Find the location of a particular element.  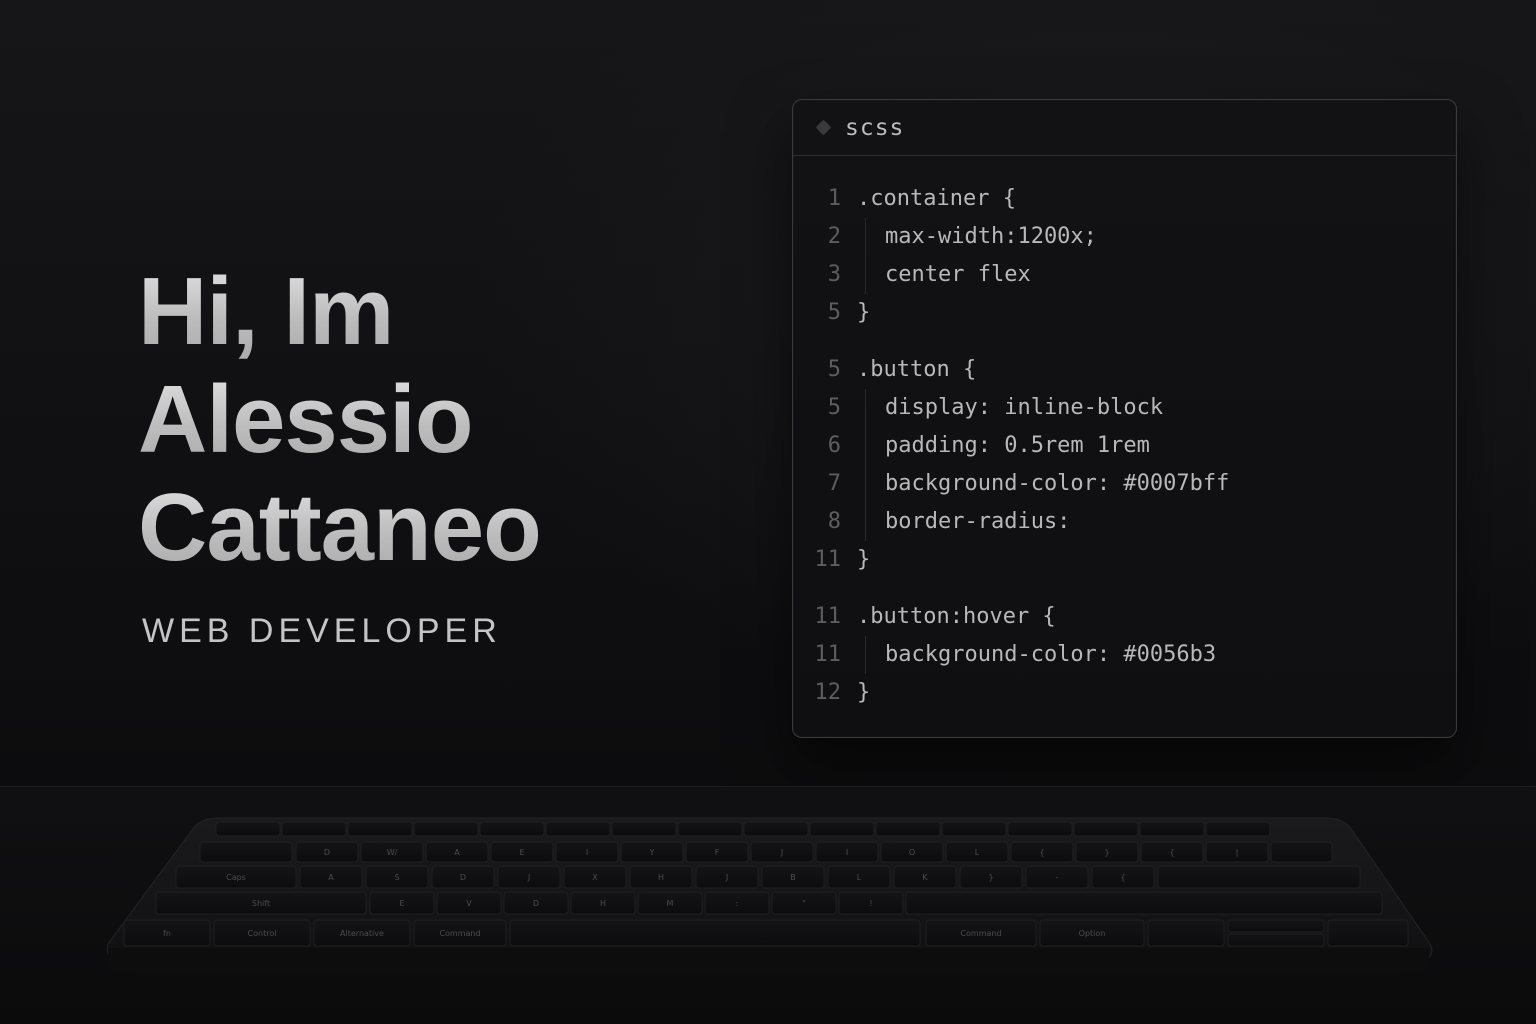

space-bar is located at coordinates (715, 933).